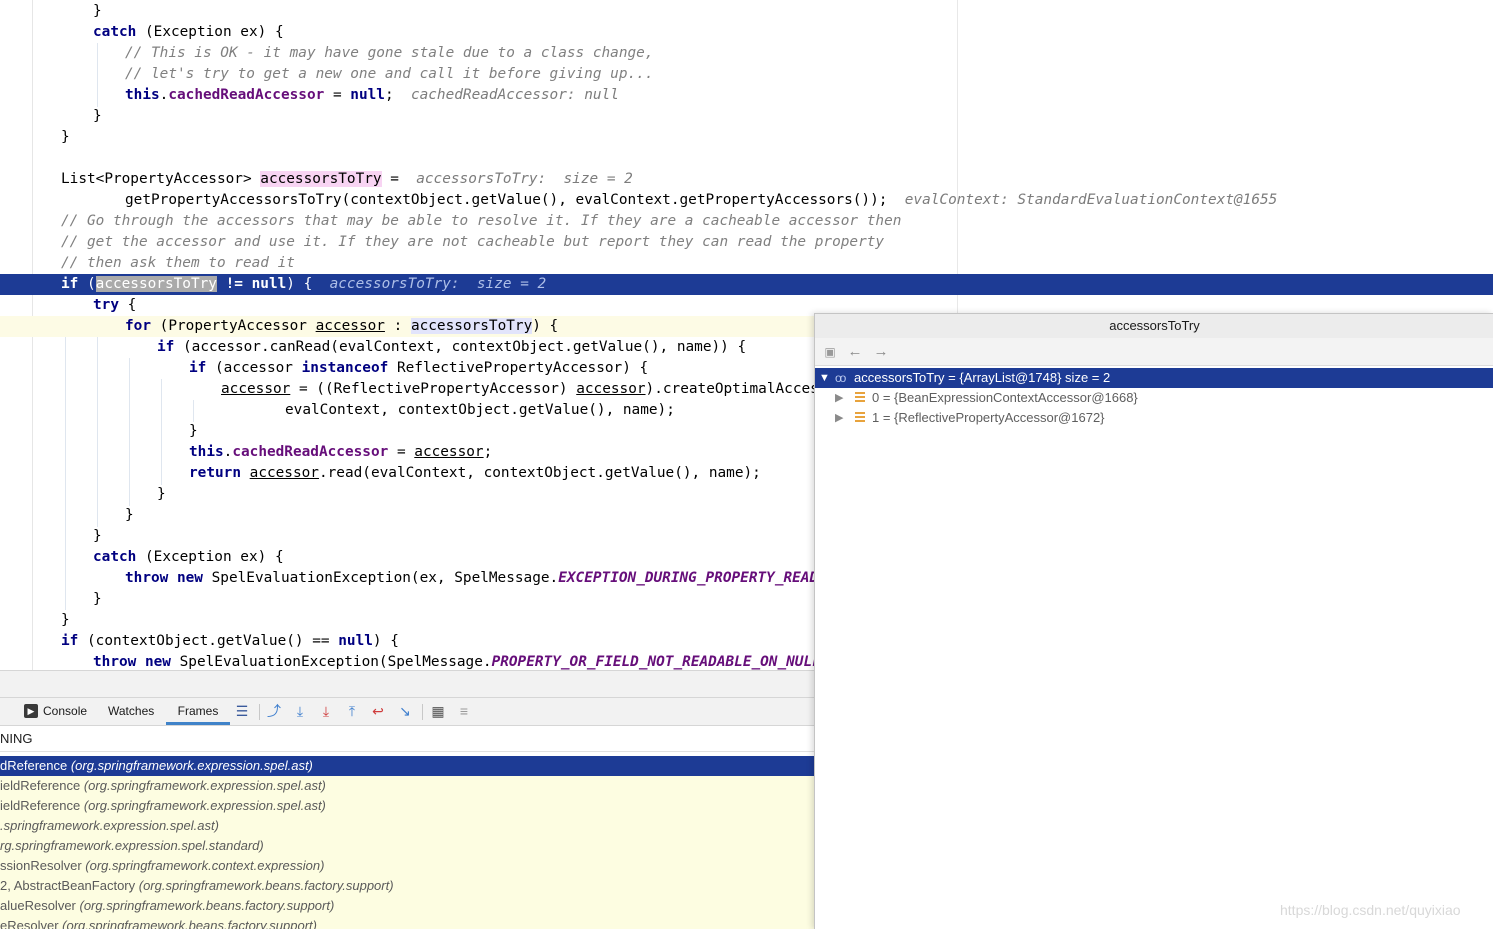 The height and width of the screenshot is (929, 1493). Describe the element at coordinates (464, 711) in the screenshot. I see `trace-icon: ≡` at that location.